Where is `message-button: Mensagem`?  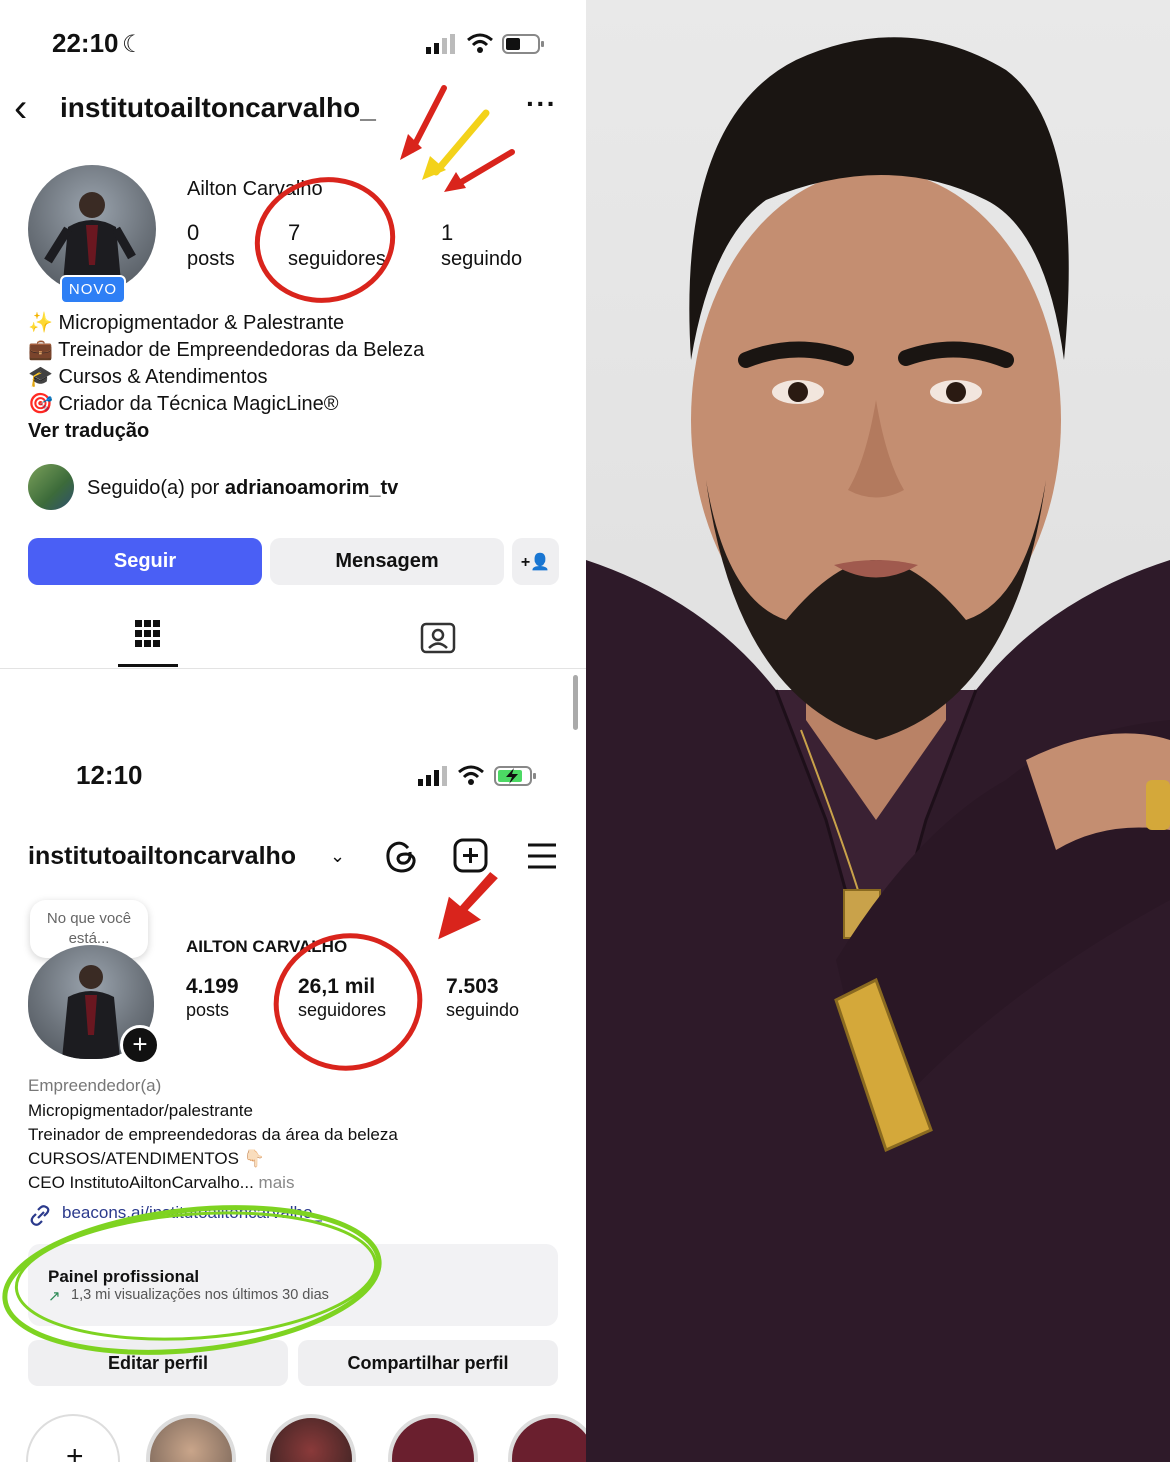
message-button: Mensagem is located at coordinates (387, 561).